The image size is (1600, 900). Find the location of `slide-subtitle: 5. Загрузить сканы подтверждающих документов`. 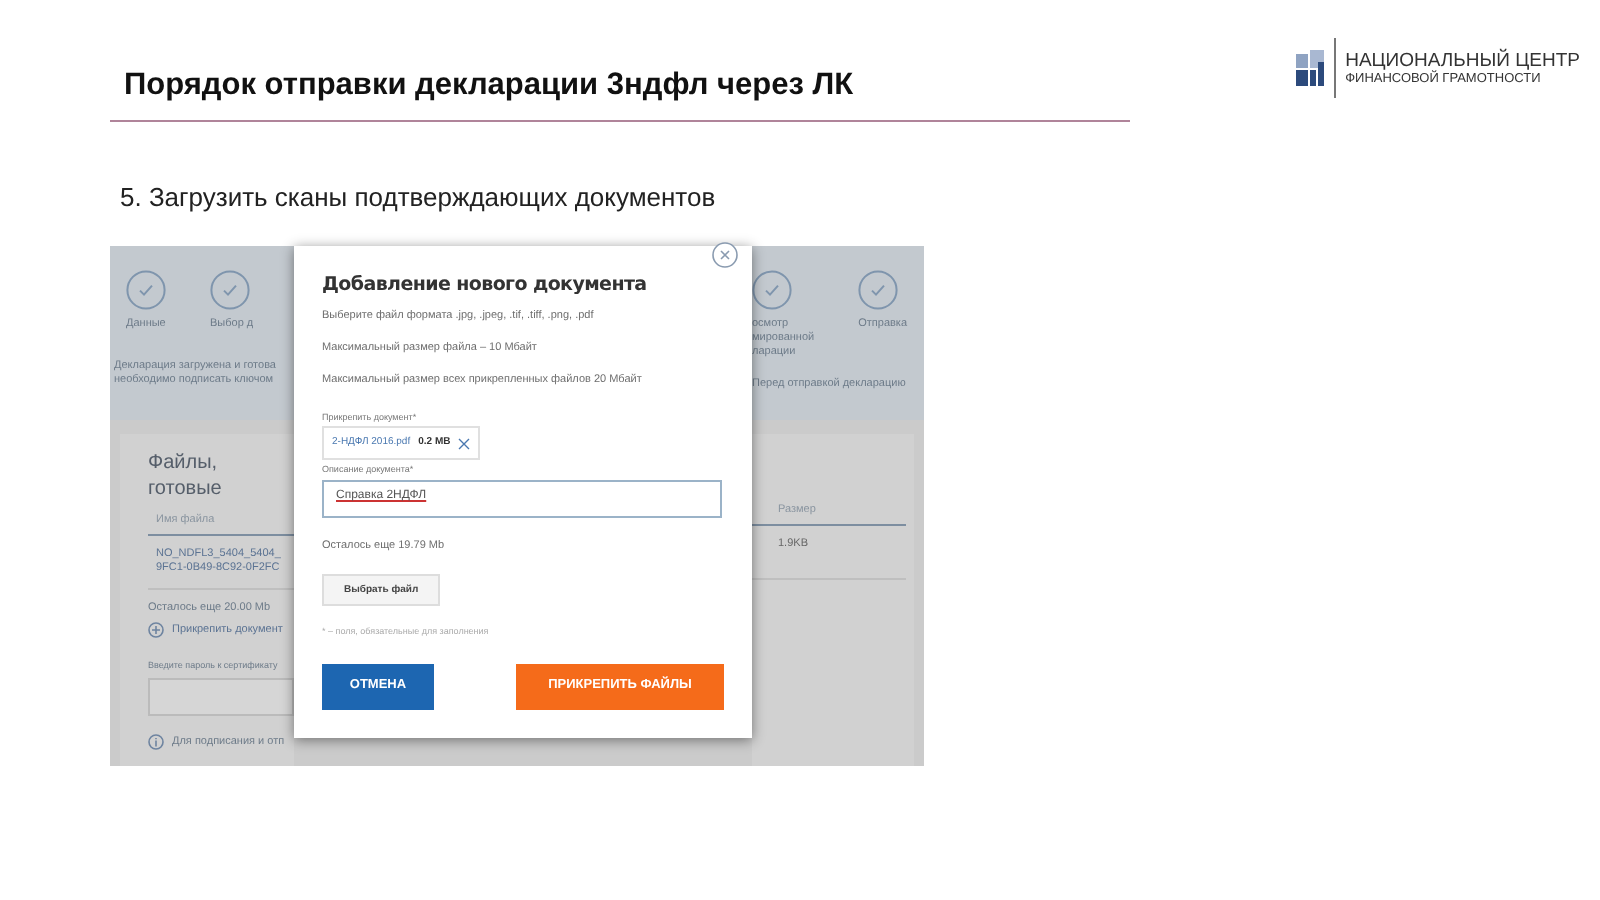

slide-subtitle: 5. Загрузить сканы подтверждающих документов is located at coordinates (419, 198).